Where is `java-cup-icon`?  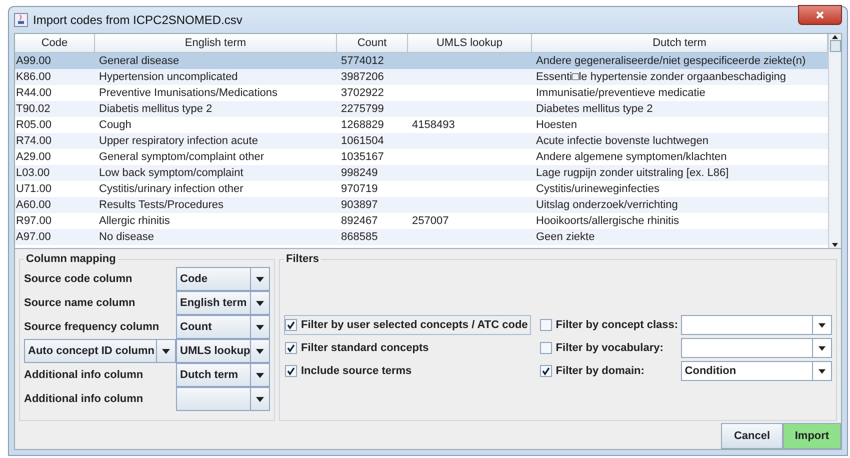 java-cup-icon is located at coordinates (21, 20).